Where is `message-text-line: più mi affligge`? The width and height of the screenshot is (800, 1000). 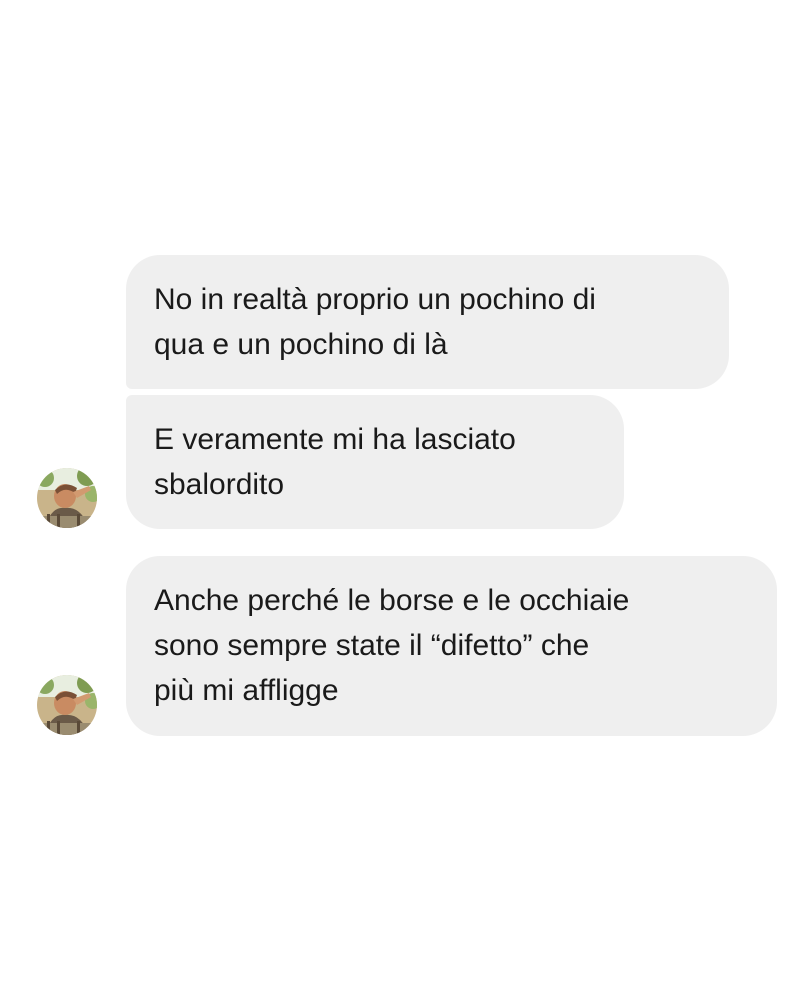
message-text-line: più mi affligge is located at coordinates (246, 690).